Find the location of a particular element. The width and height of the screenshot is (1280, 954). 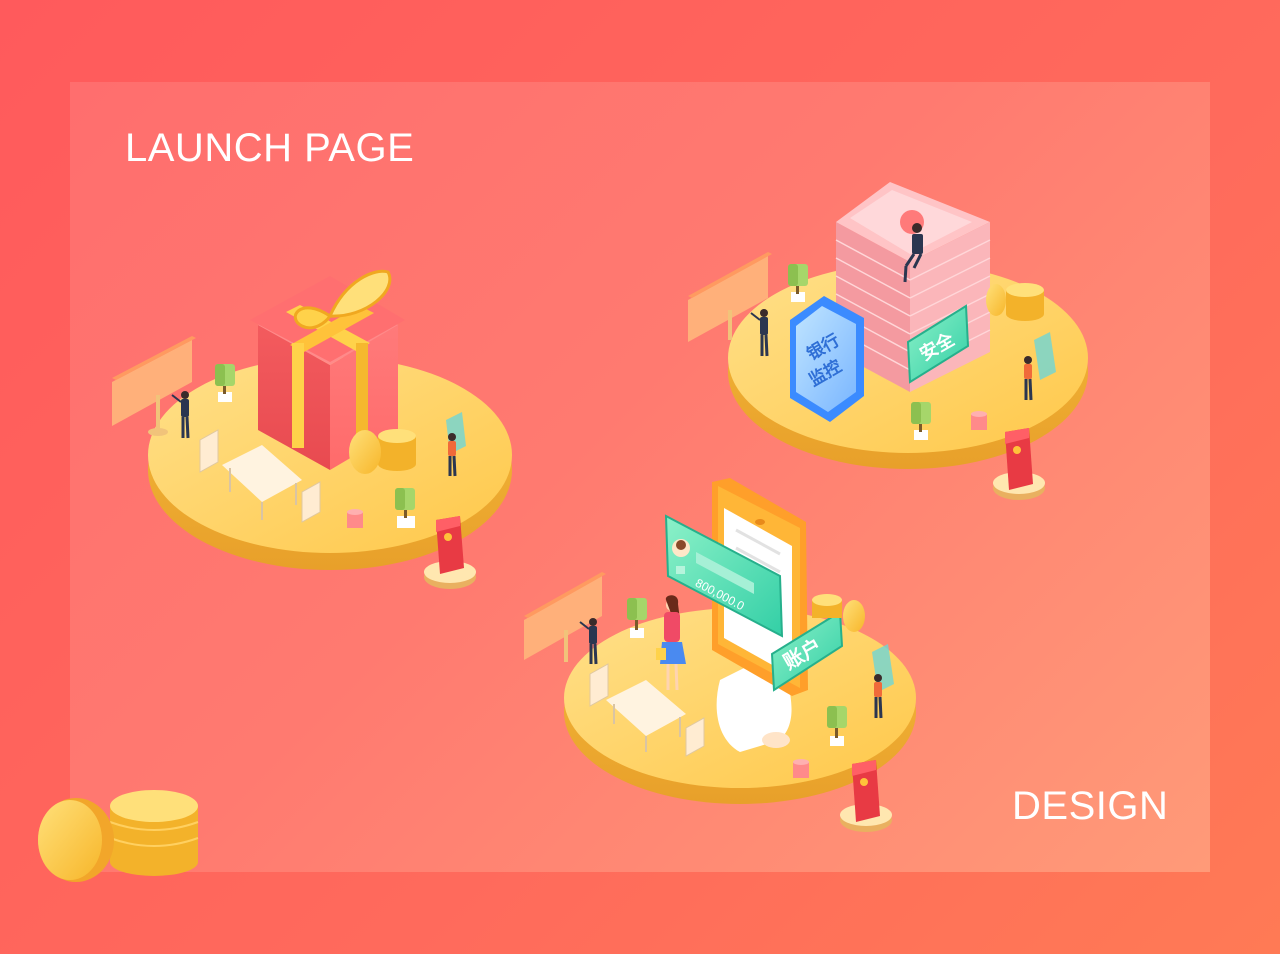

account-scene: 800,000.0 账户 is located at coordinates (720, 655).